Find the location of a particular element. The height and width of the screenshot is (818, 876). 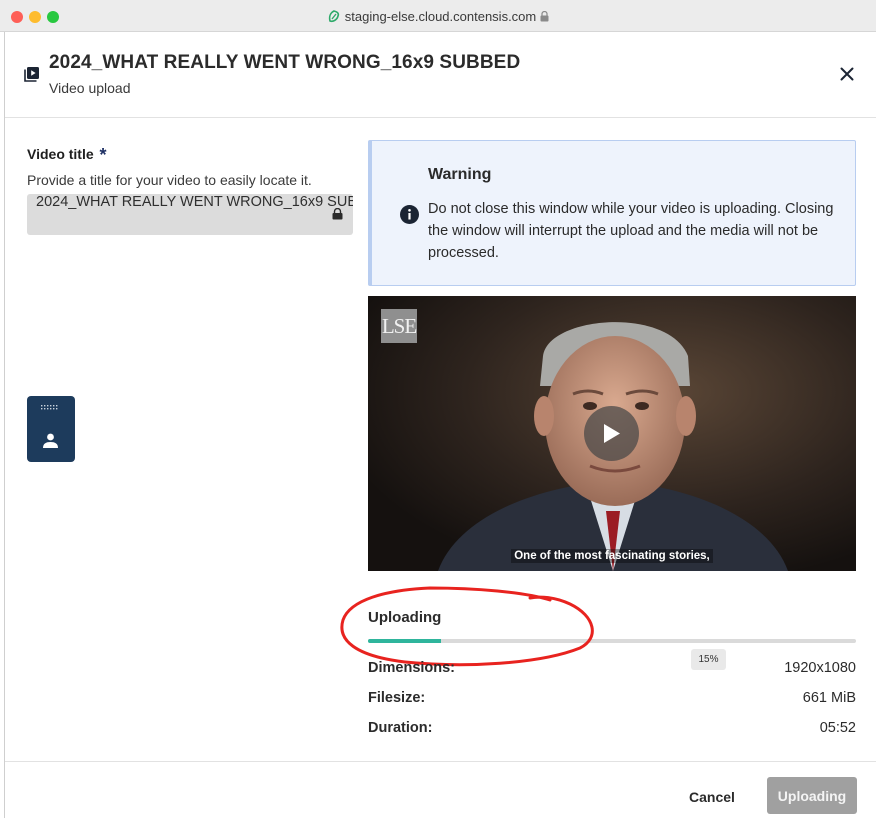

address-bar: staging-else.cloud.contensis.com is located at coordinates (438, 16).